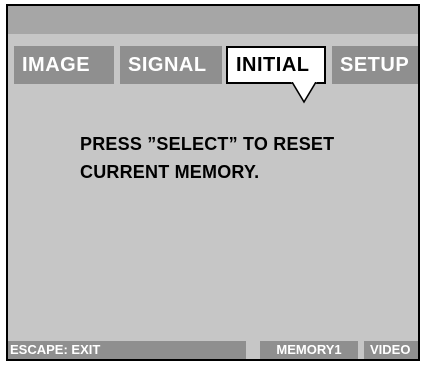 This screenshot has height=365, width=434. What do you see at coordinates (304, 93) in the screenshot?
I see `tab-pointer-icon` at bounding box center [304, 93].